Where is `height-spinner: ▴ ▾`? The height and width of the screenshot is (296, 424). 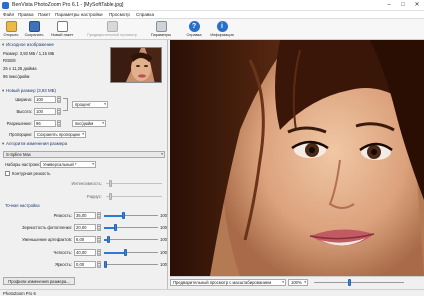 height-spinner: ▴ ▾ is located at coordinates (59, 111).